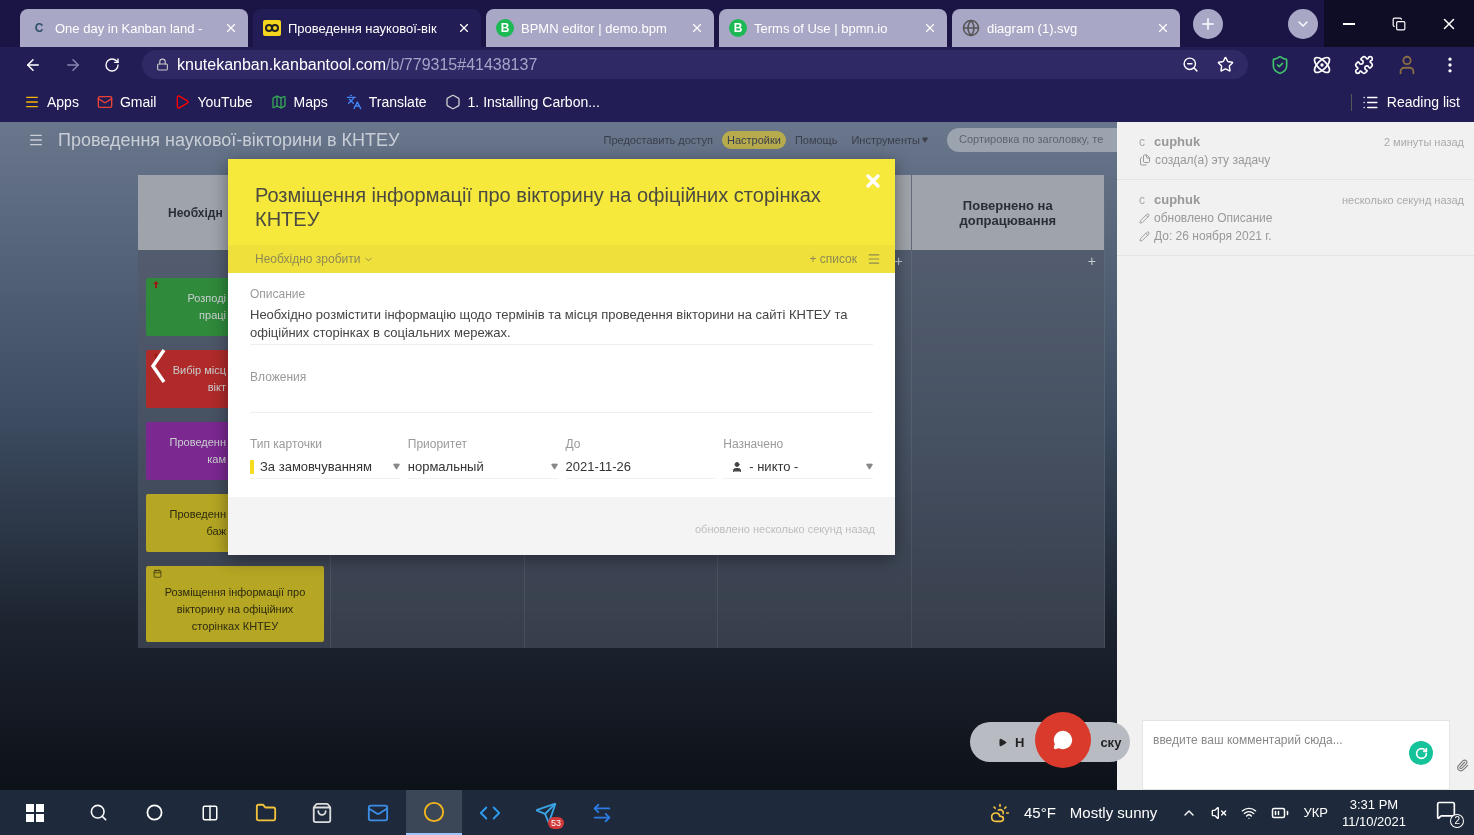  What do you see at coordinates (278, 377) in the screenshot?
I see `field-label: Вложения` at bounding box center [278, 377].